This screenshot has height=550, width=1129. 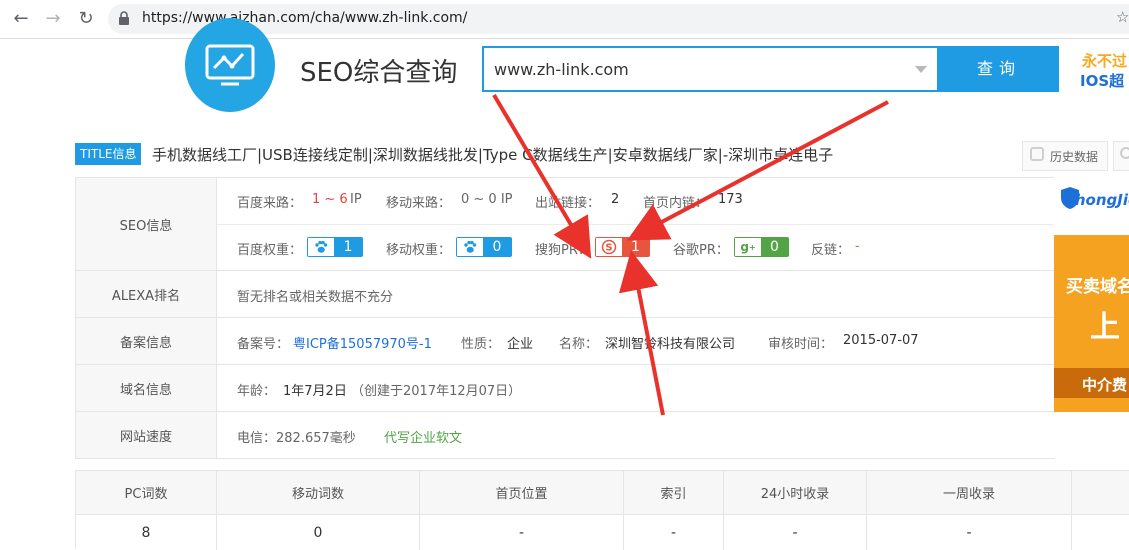 What do you see at coordinates (673, 493) in the screenshot?
I see `table-header: 索引` at bounding box center [673, 493].